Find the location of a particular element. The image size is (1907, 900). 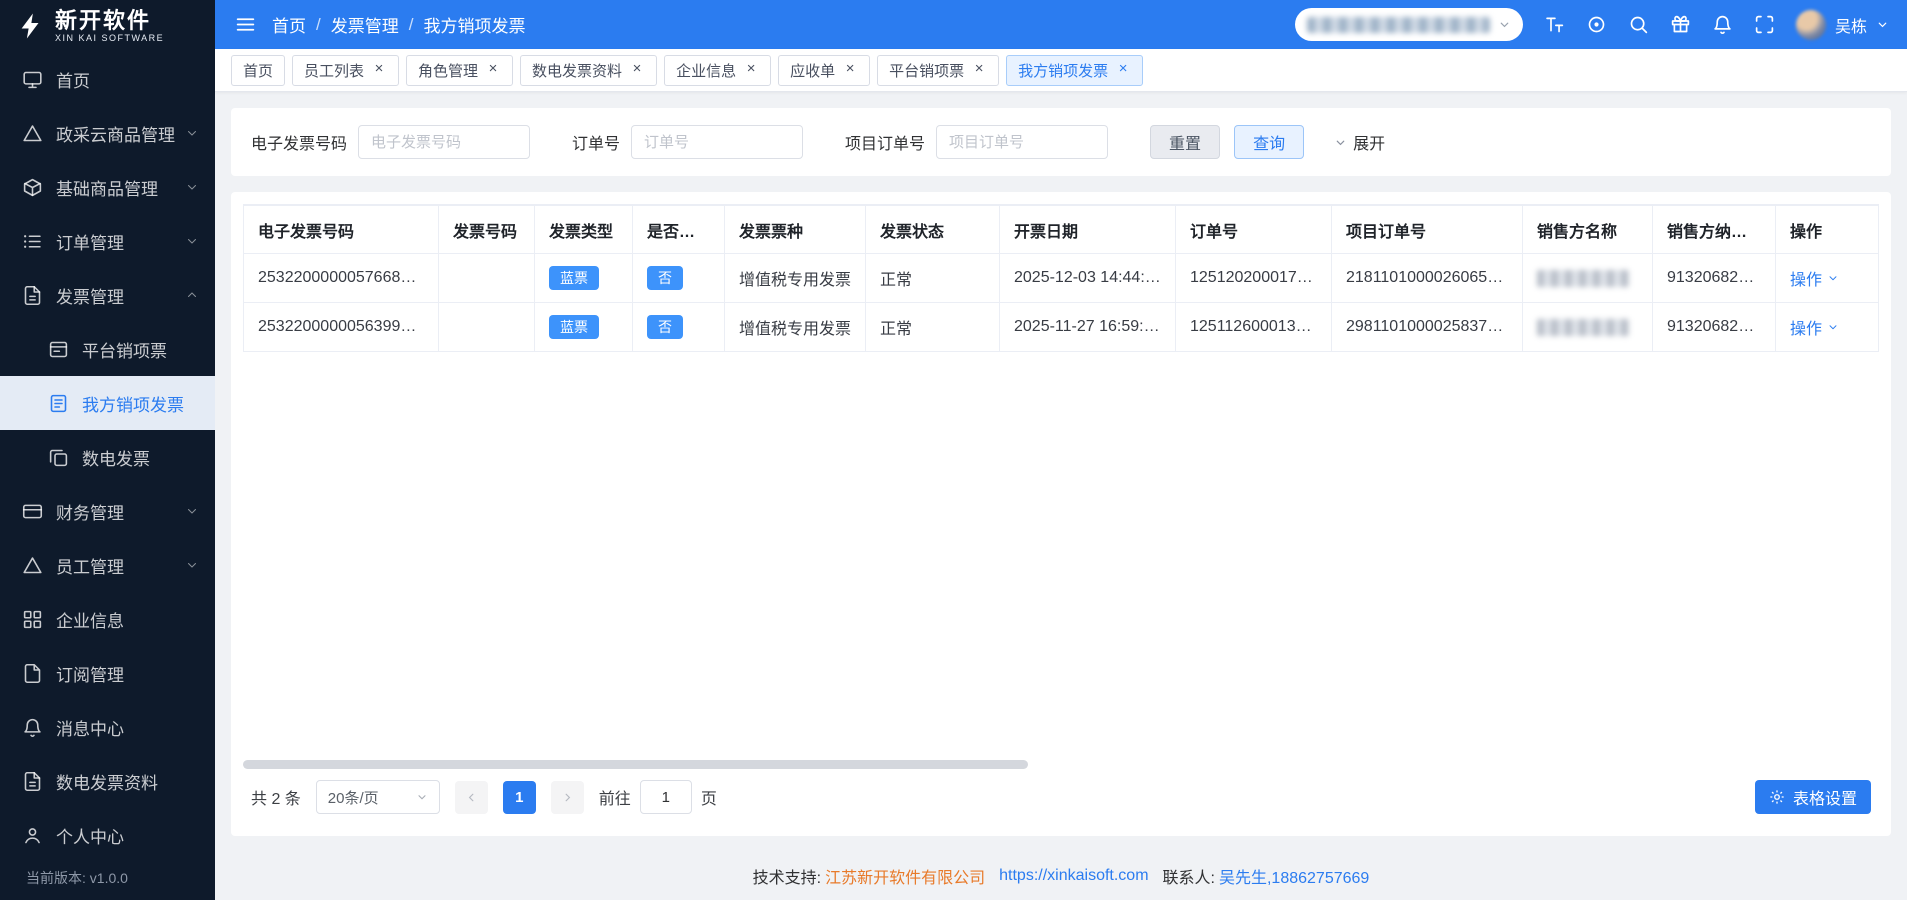

sidebar-item-zcy-goods: 政采云商品管理 is located at coordinates (107, 133).